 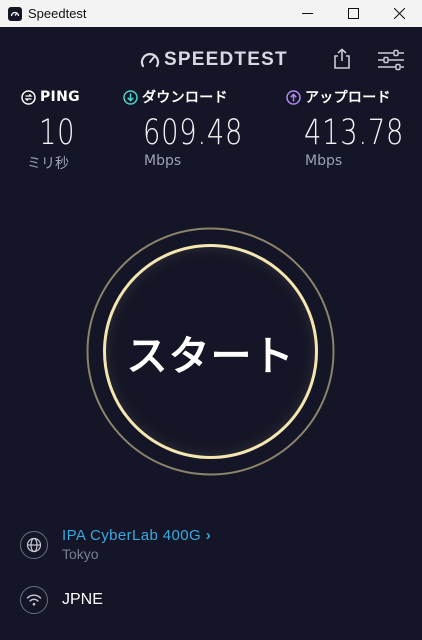 I want to click on upload-arrow-icon, so click(x=293, y=97).